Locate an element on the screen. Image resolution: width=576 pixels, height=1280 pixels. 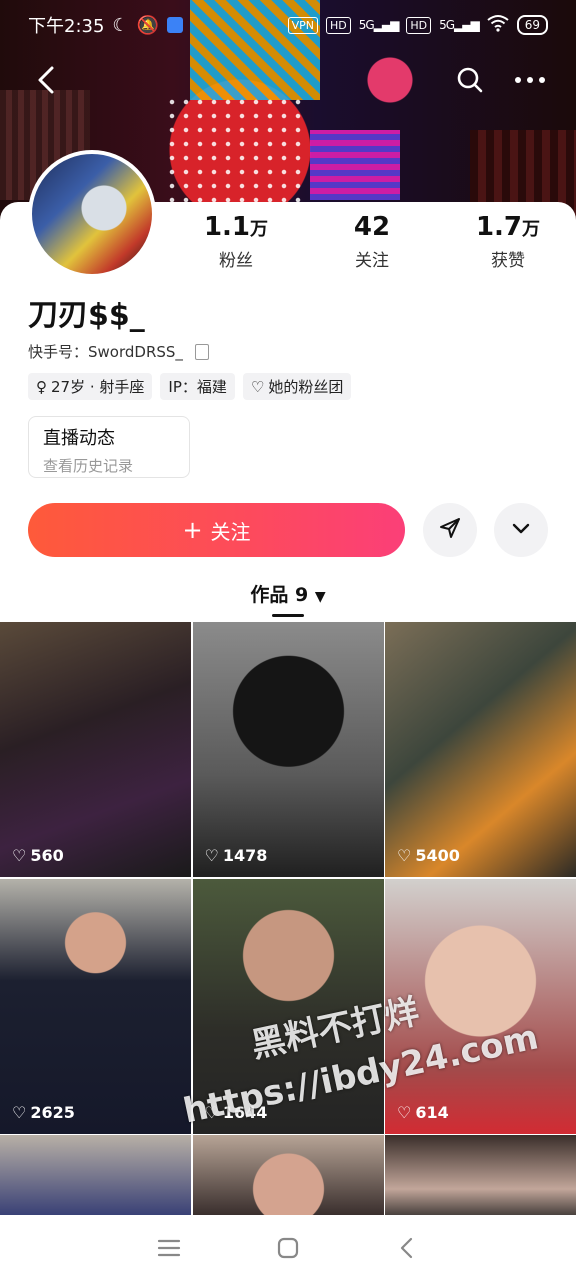
expand-button is located at coordinates (521, 530).